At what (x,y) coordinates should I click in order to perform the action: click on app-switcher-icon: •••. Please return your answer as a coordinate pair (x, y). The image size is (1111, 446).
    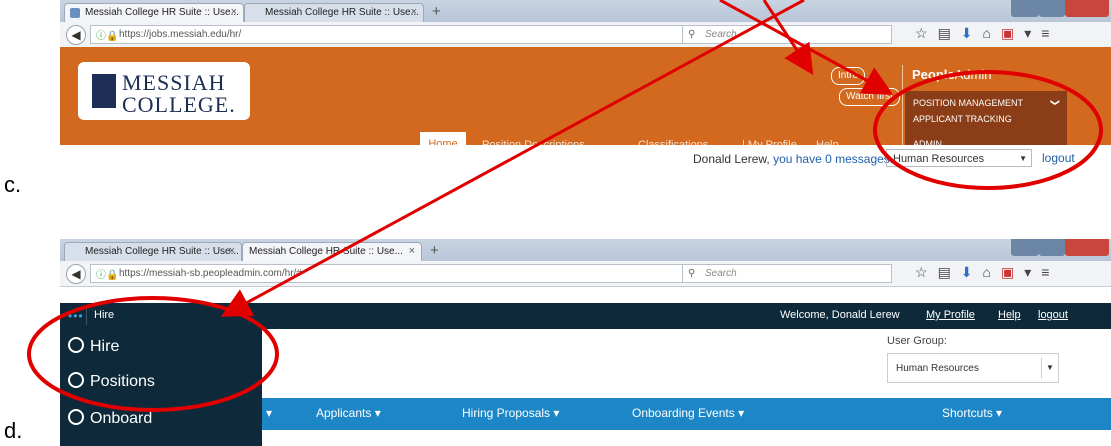
    Looking at the image, I should click on (76, 316).